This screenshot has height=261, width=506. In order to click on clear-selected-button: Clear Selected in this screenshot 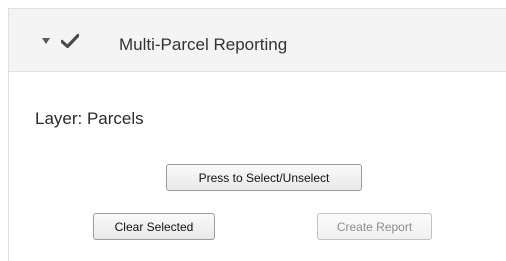, I will do `click(154, 226)`.